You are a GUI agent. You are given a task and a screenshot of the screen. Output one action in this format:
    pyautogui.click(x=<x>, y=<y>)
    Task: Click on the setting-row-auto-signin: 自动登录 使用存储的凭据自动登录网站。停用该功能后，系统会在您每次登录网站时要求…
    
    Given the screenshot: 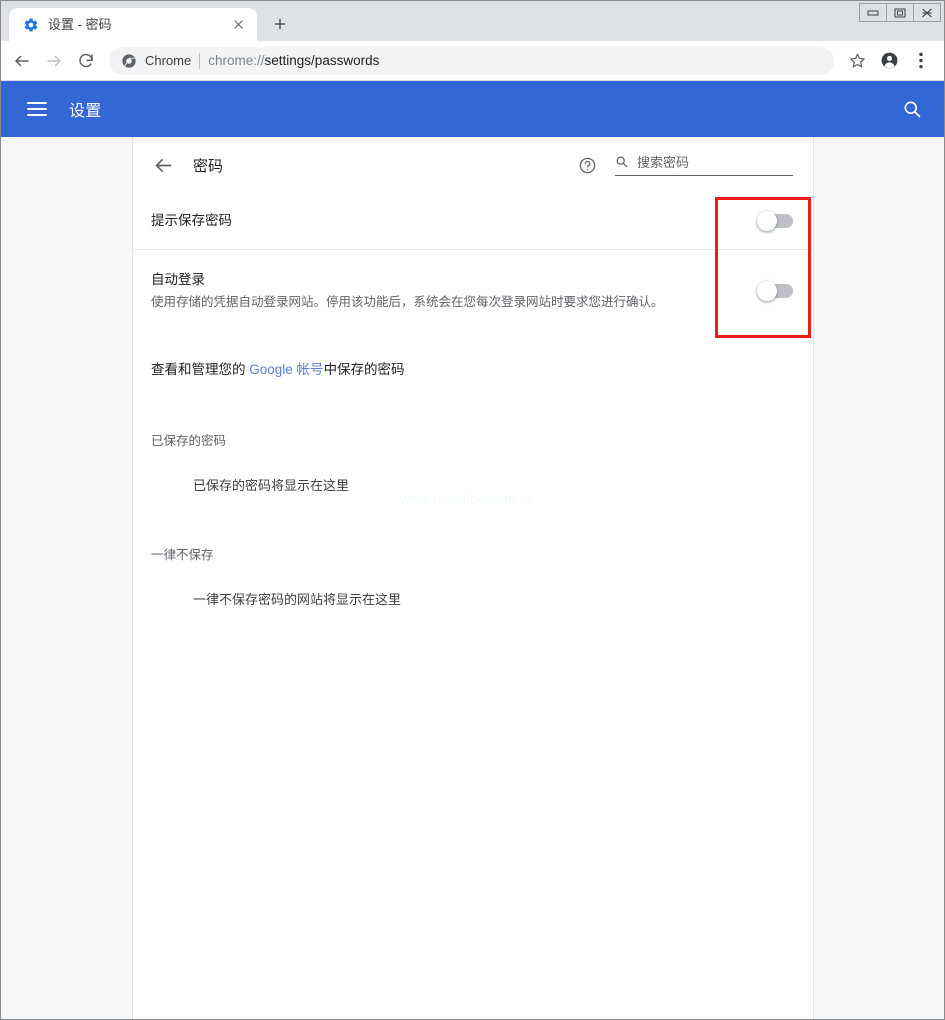 What is the action you would take?
    pyautogui.click(x=473, y=291)
    